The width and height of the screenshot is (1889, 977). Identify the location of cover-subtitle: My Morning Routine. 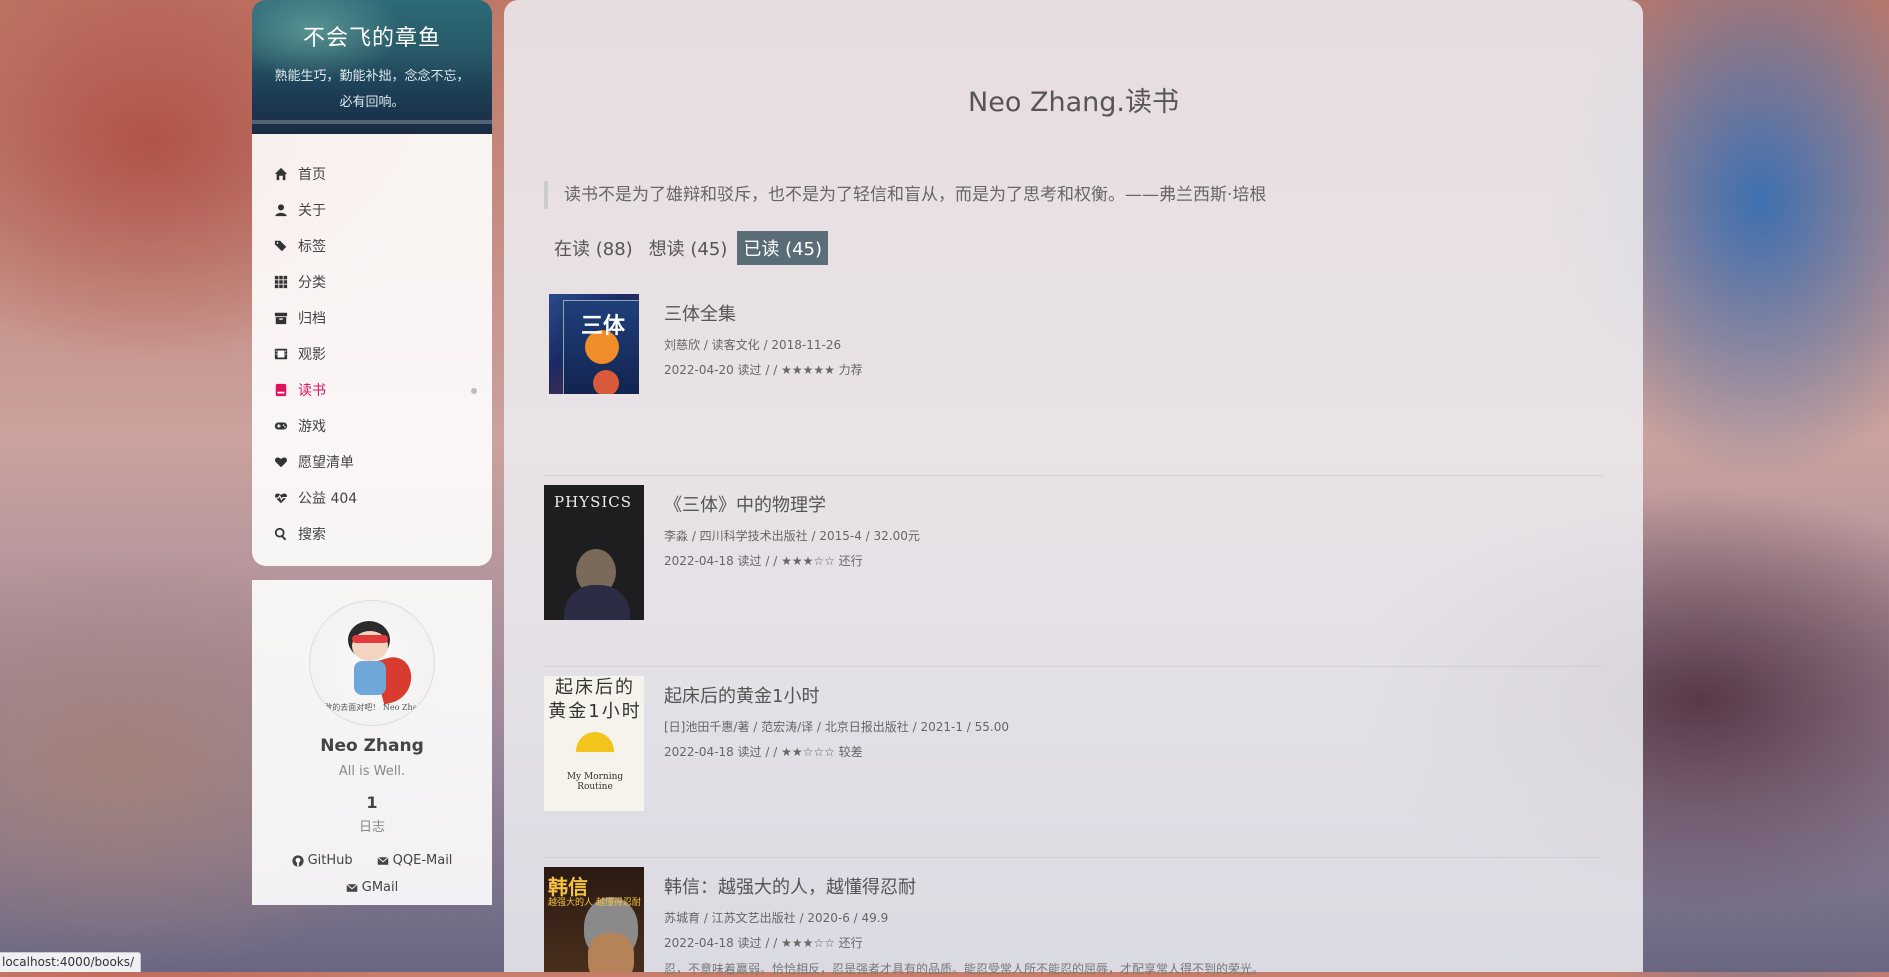
(595, 782).